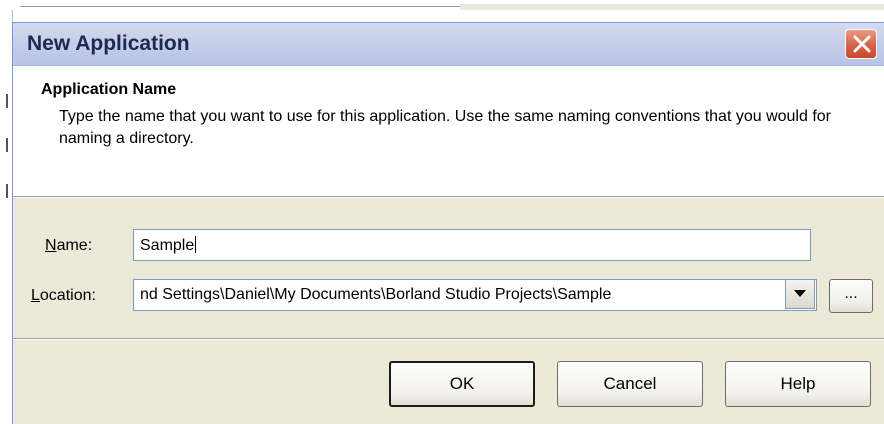  I want to click on text-caret, so click(196, 244).